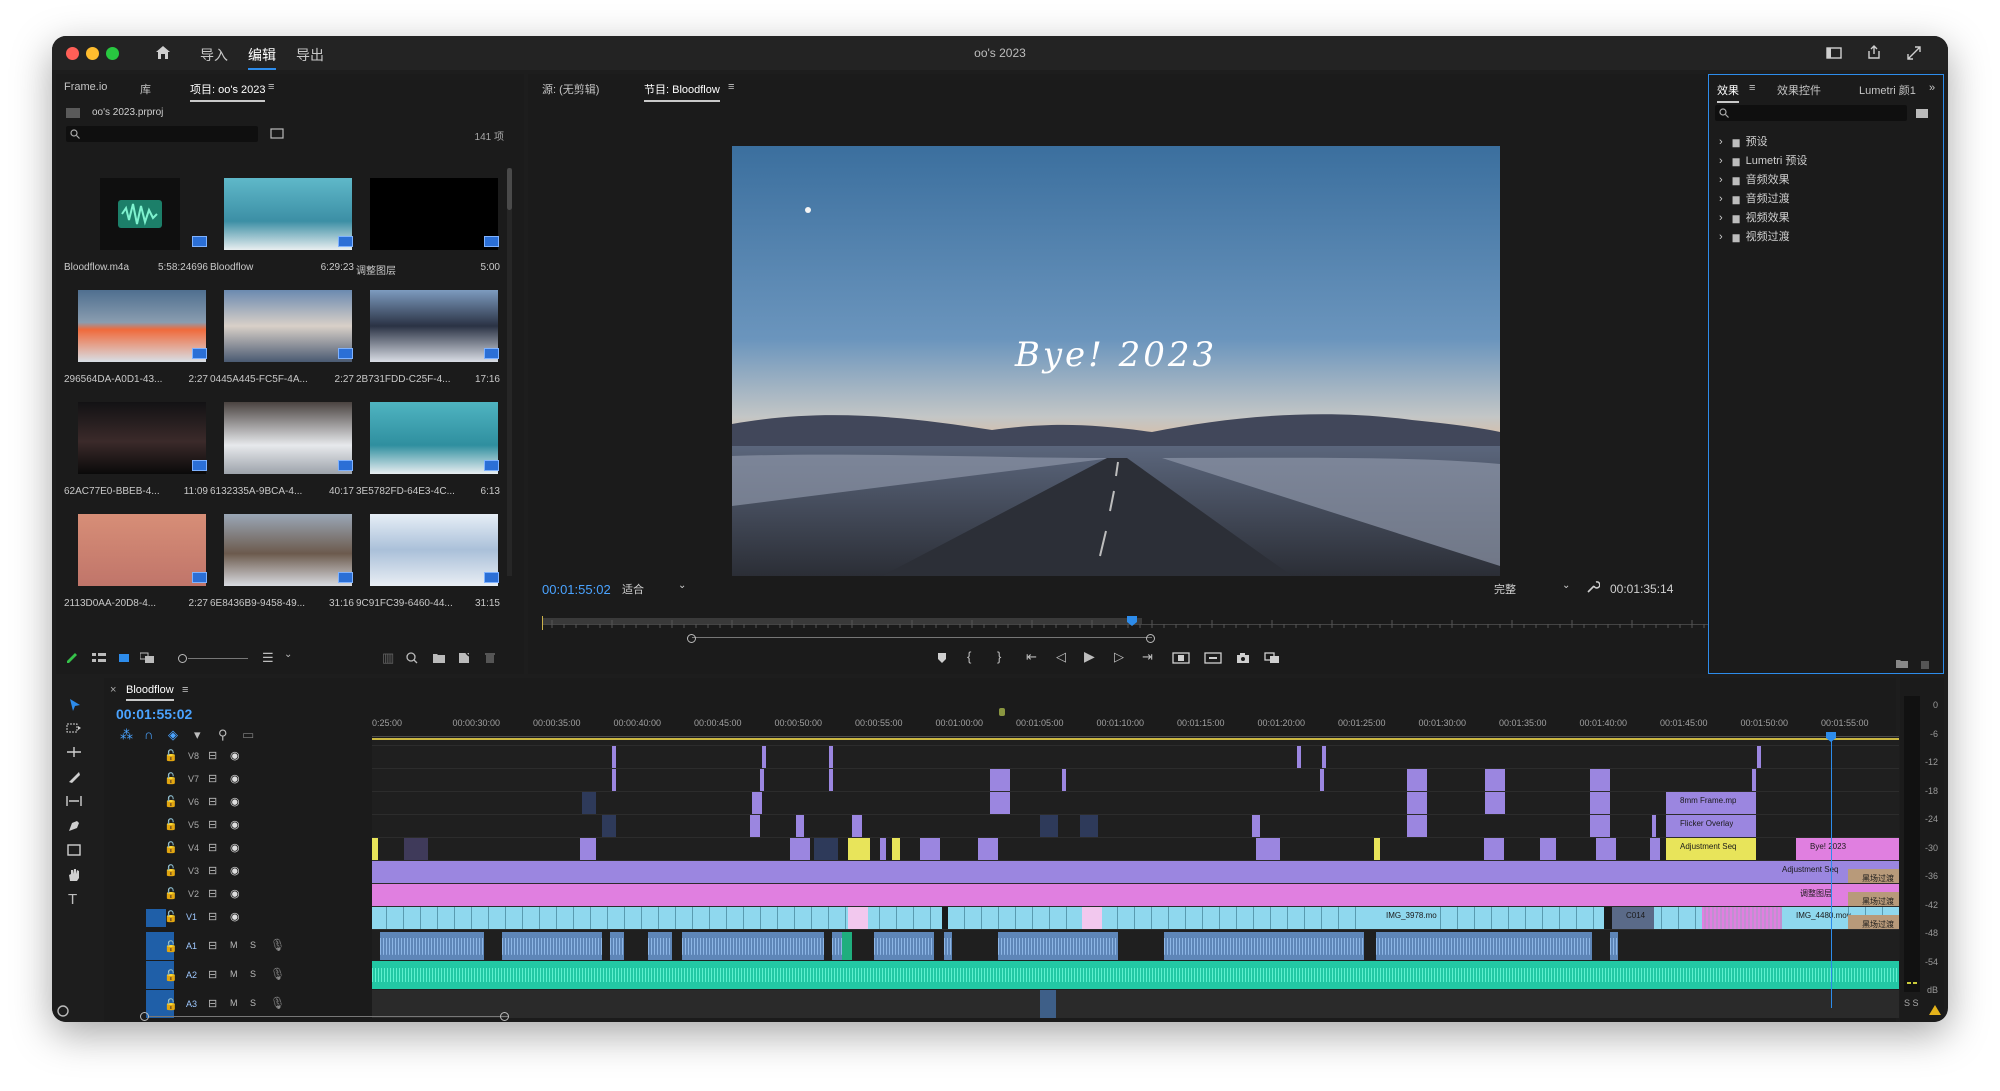  Describe the element at coordinates (173, 734) in the screenshot. I see `linked-selection-icon: ◈` at that location.